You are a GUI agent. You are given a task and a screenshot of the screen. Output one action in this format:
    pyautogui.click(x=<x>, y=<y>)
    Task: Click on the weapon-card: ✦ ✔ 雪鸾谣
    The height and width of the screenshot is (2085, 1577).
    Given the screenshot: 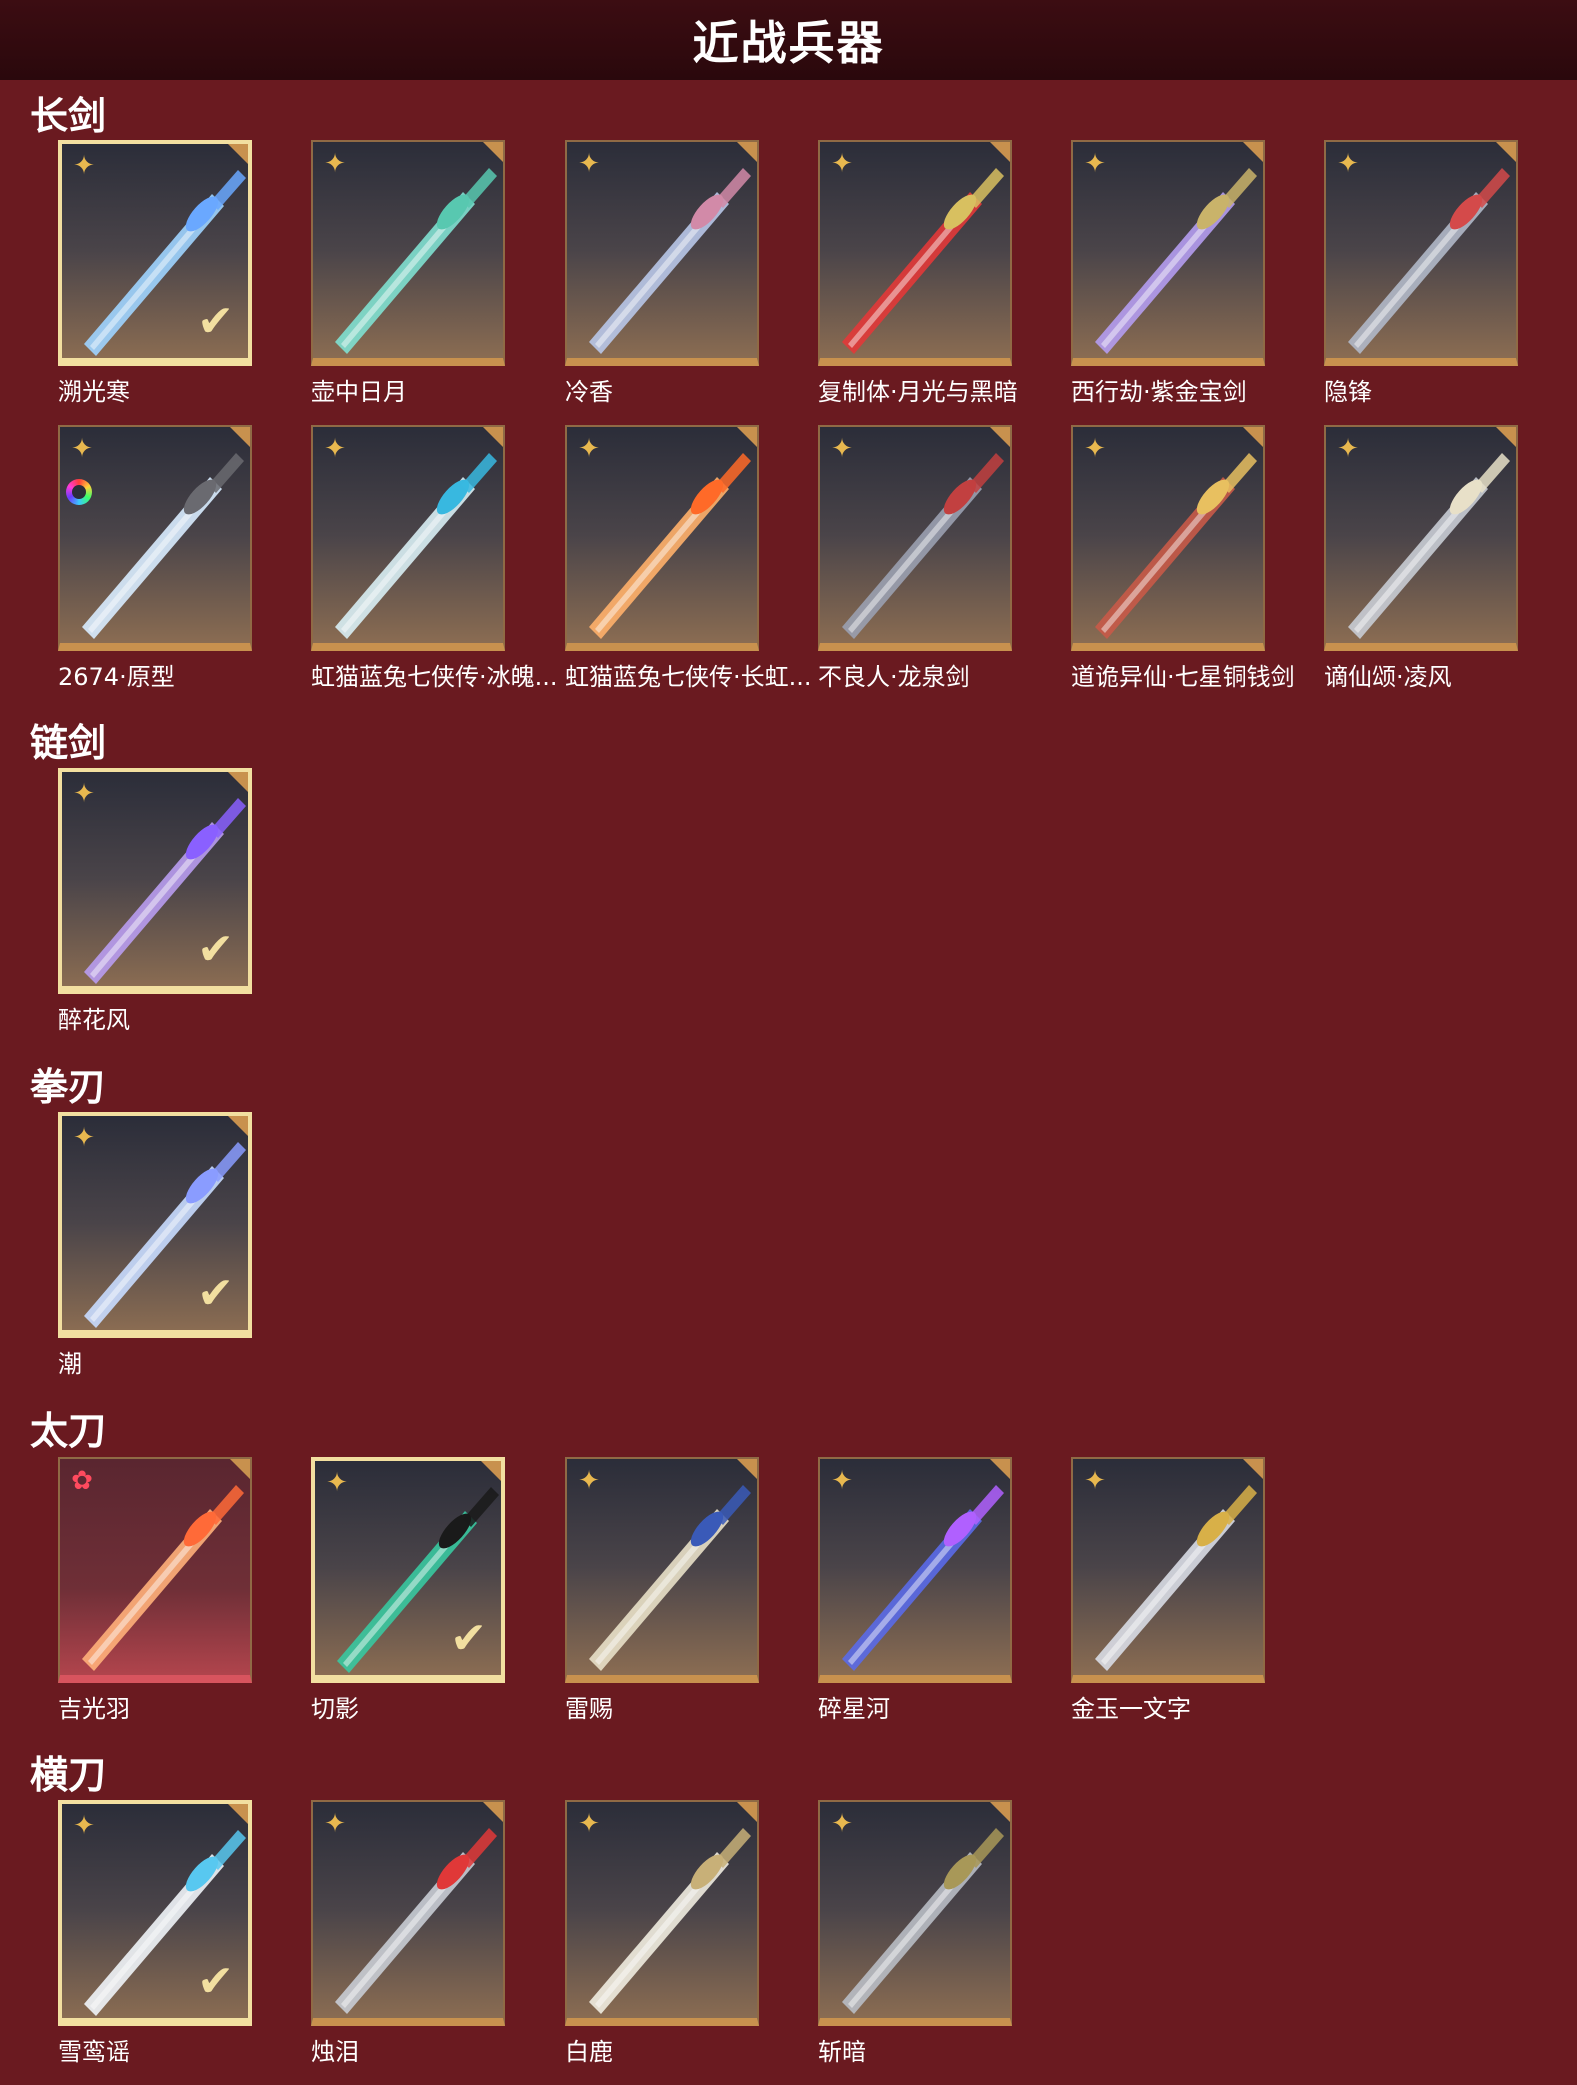 What is the action you would take?
    pyautogui.click(x=155, y=1933)
    